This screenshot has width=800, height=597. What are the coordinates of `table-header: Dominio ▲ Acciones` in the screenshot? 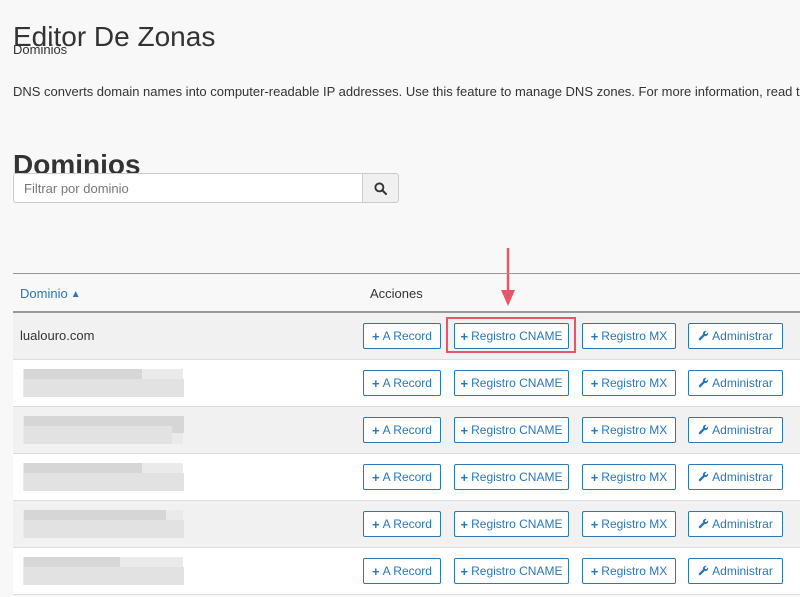 It's located at (406, 293).